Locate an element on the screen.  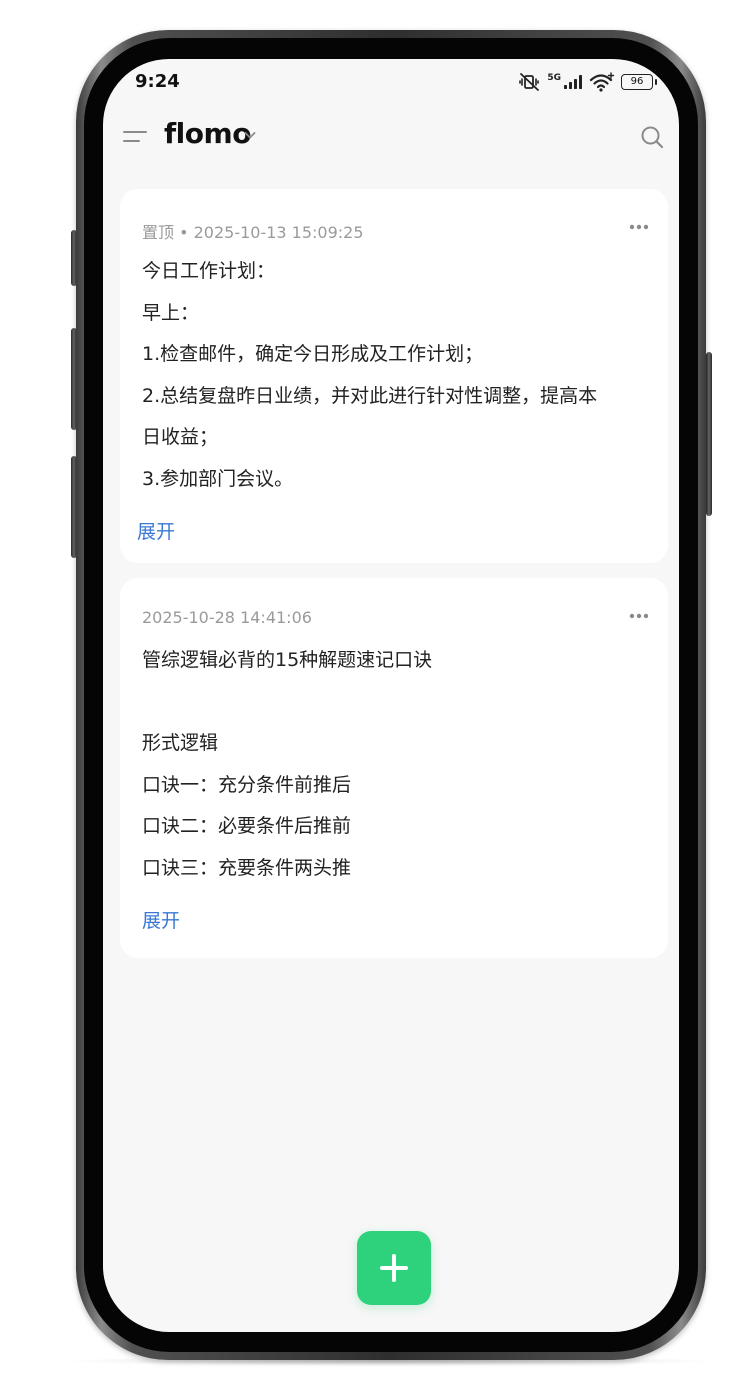
memo-meta: 置顶 • 2025-10-13 15:09:25 is located at coordinates (253, 232).